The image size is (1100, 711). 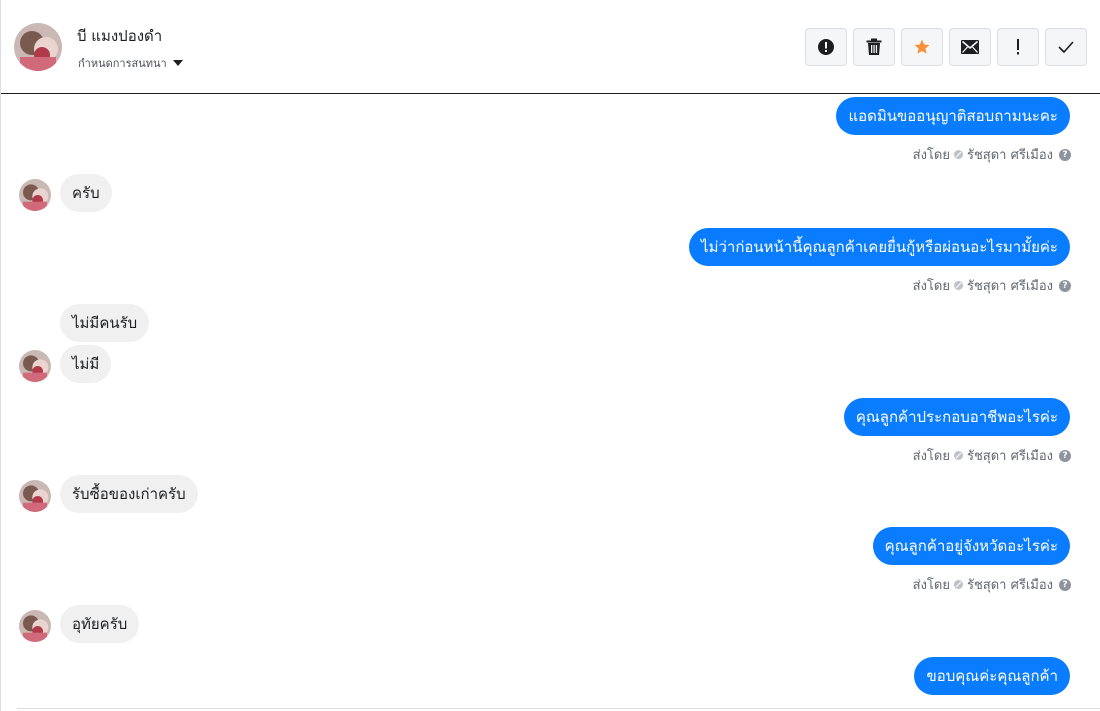 I want to click on outgoing-message: ขอบคุณค่ะคุณลูกค้า, so click(x=992, y=676).